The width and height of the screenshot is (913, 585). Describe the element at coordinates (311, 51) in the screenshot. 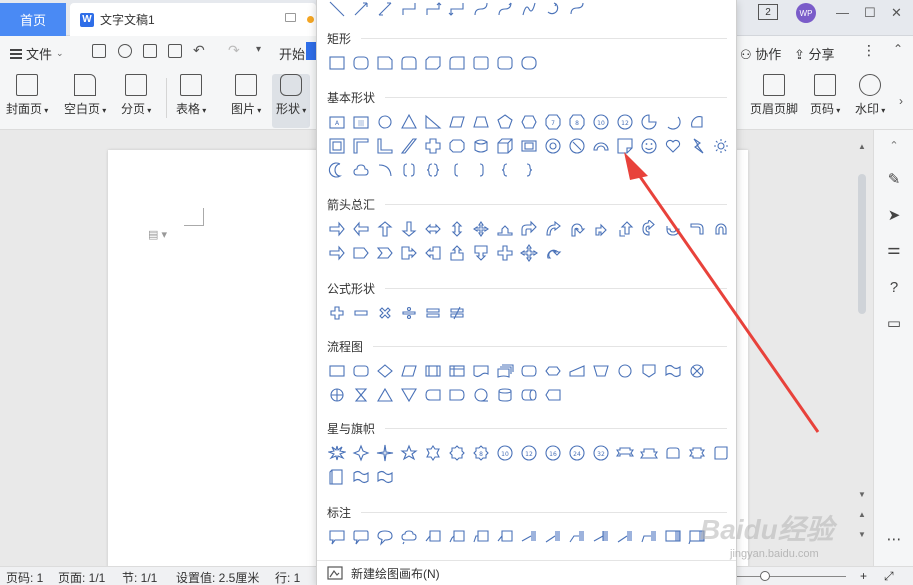

I see `tab-insert-highlight` at that location.